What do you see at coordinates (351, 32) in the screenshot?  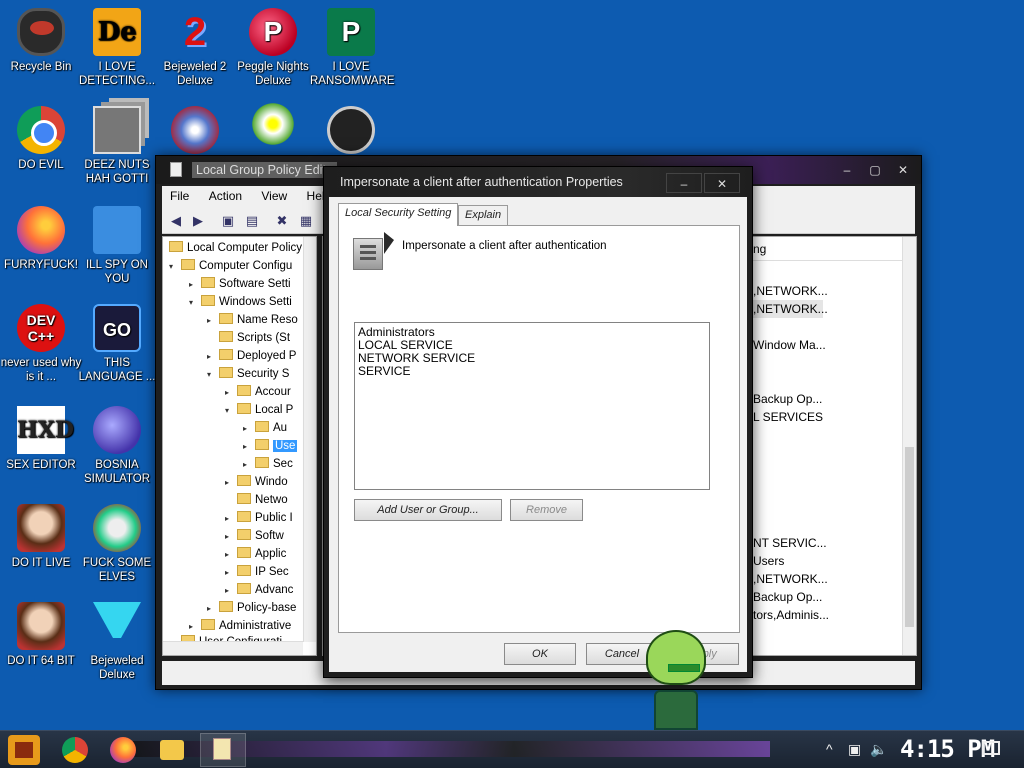 I see `publisher-icon: P` at bounding box center [351, 32].